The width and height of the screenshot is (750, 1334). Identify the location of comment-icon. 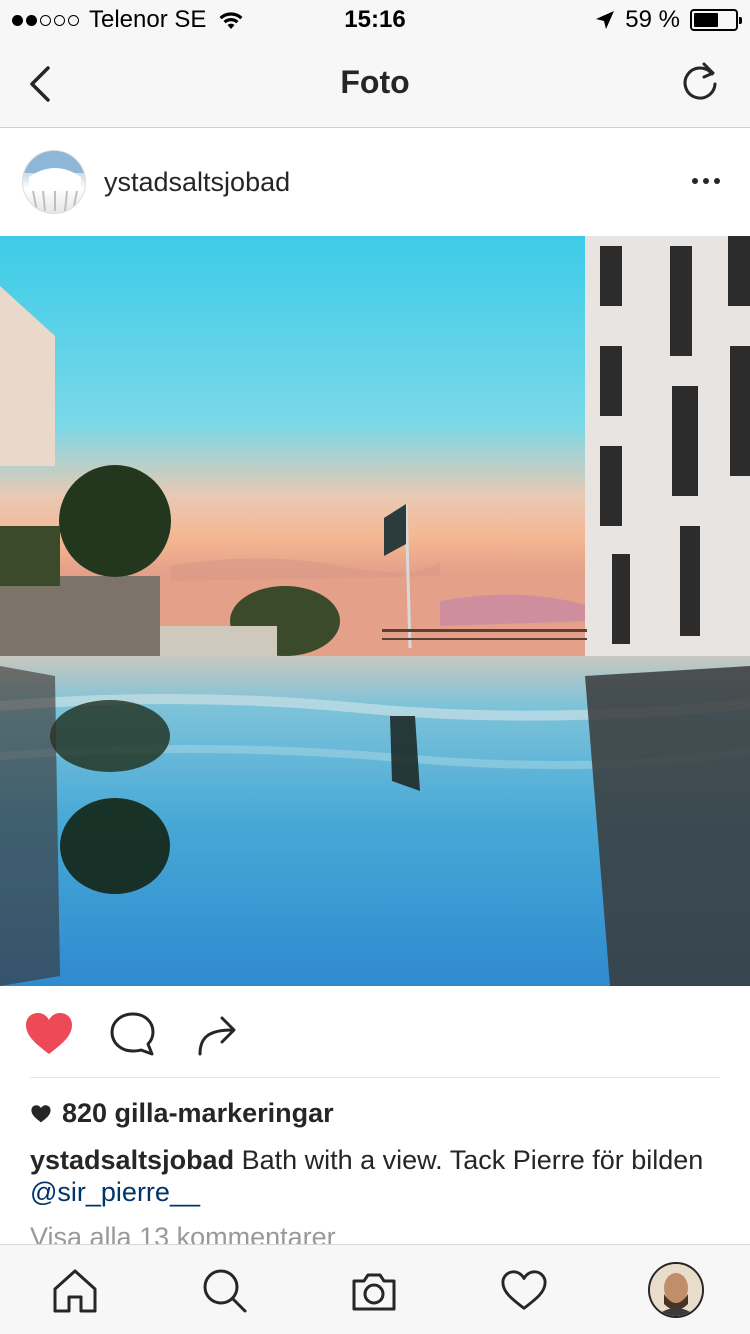
(133, 1034).